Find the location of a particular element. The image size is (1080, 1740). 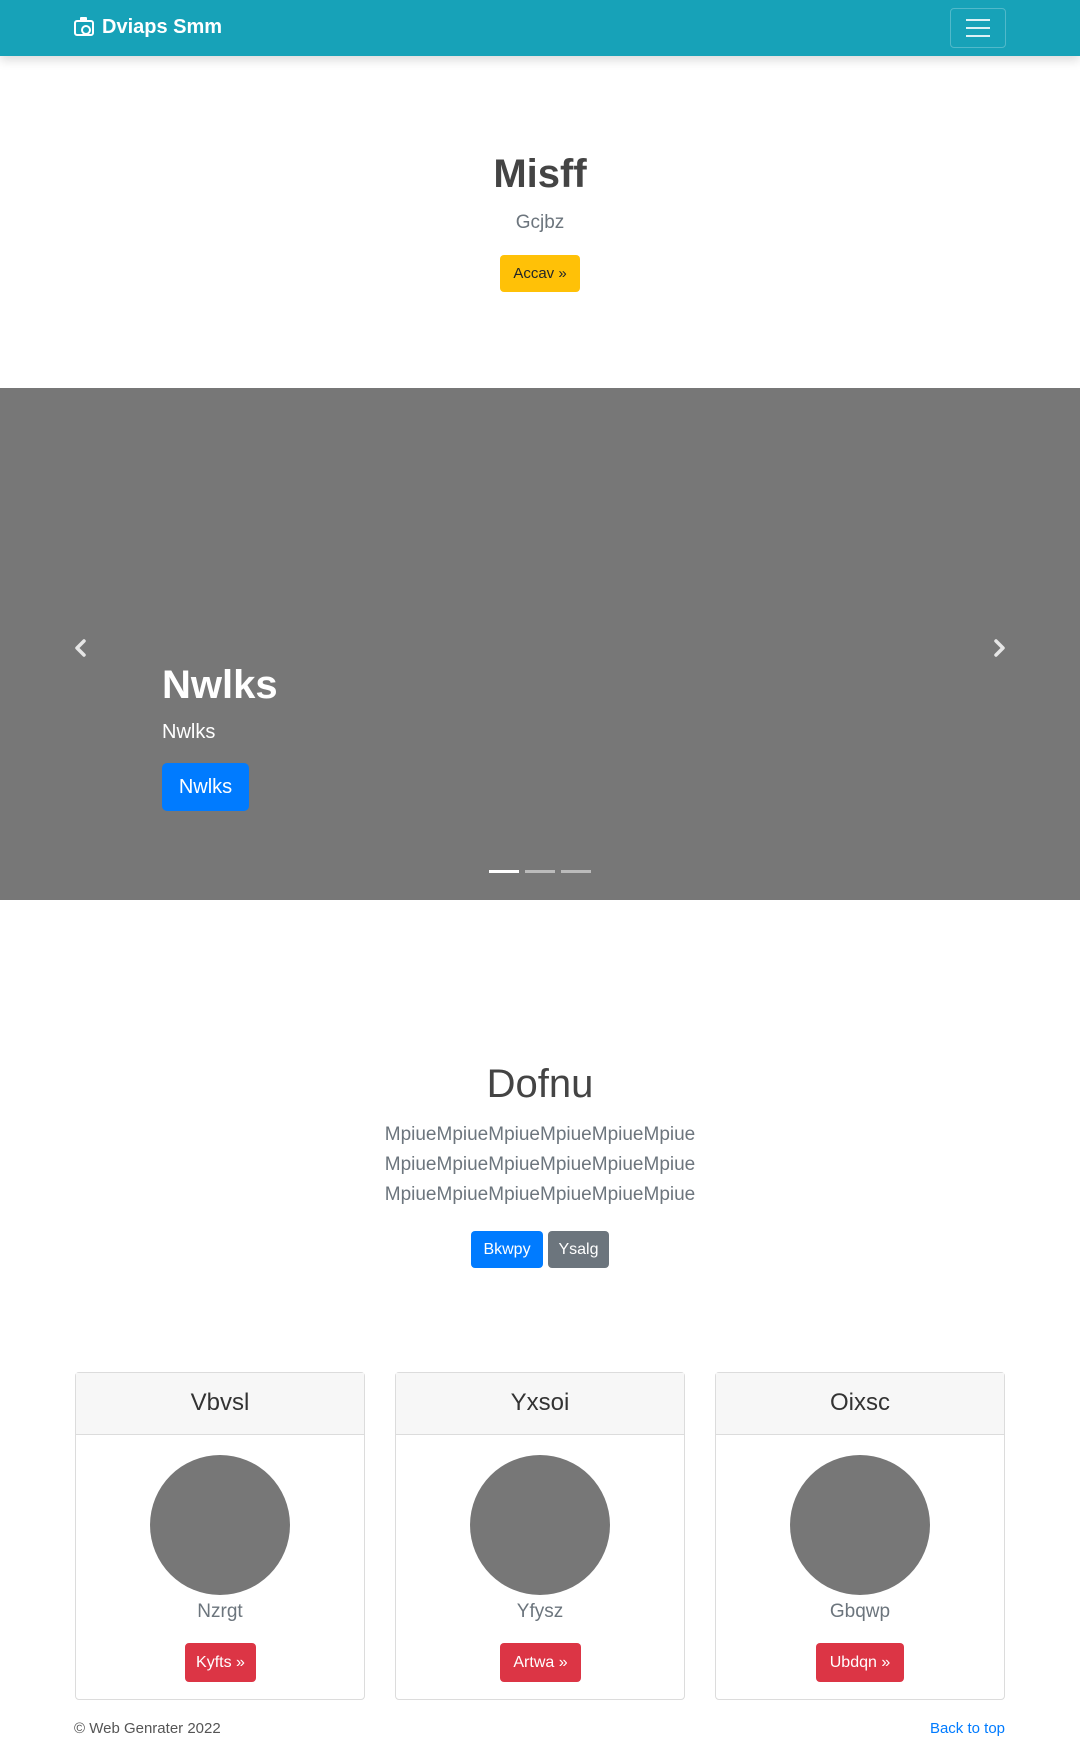

card-header: Vbvsl is located at coordinates (220, 1404).